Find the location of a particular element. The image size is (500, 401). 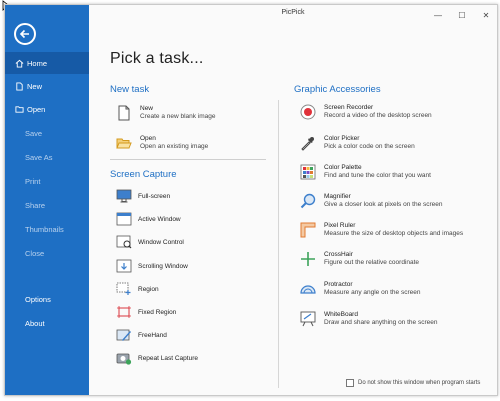

task-new: New Create a new blank image is located at coordinates (166, 113).